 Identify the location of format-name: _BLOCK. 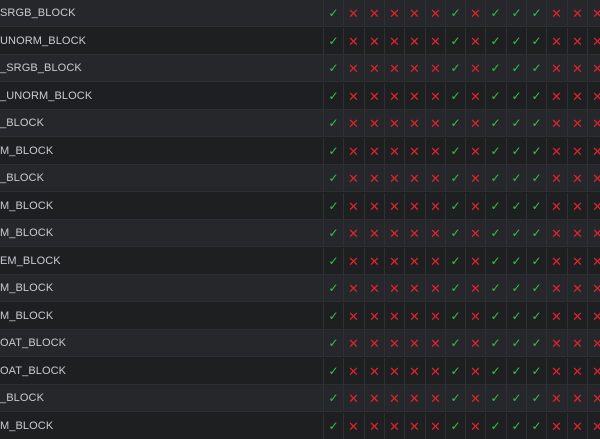
(22, 123).